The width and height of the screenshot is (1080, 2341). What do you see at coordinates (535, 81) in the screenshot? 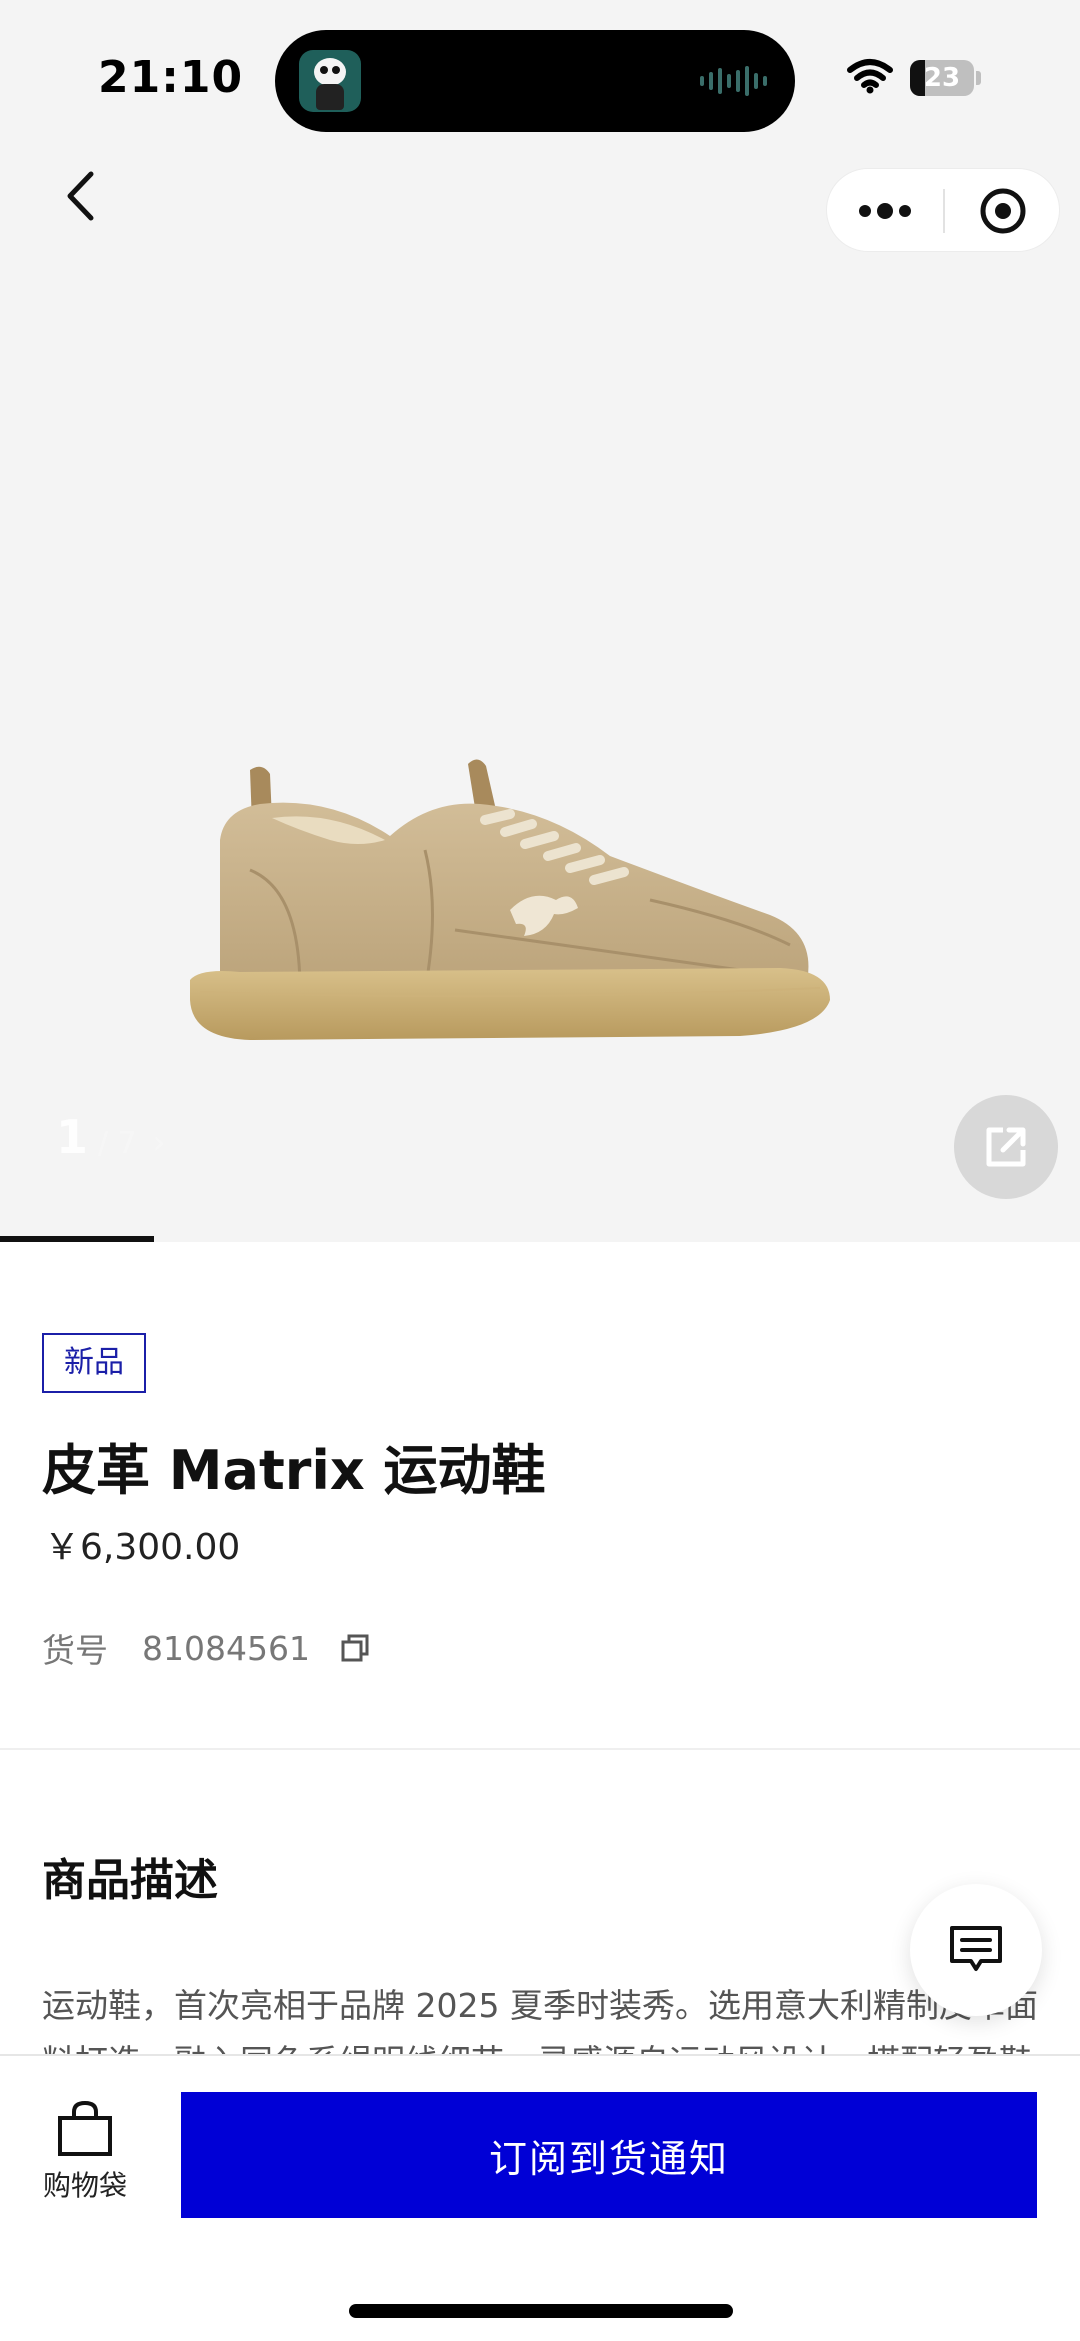
I see `dynamic-island` at bounding box center [535, 81].